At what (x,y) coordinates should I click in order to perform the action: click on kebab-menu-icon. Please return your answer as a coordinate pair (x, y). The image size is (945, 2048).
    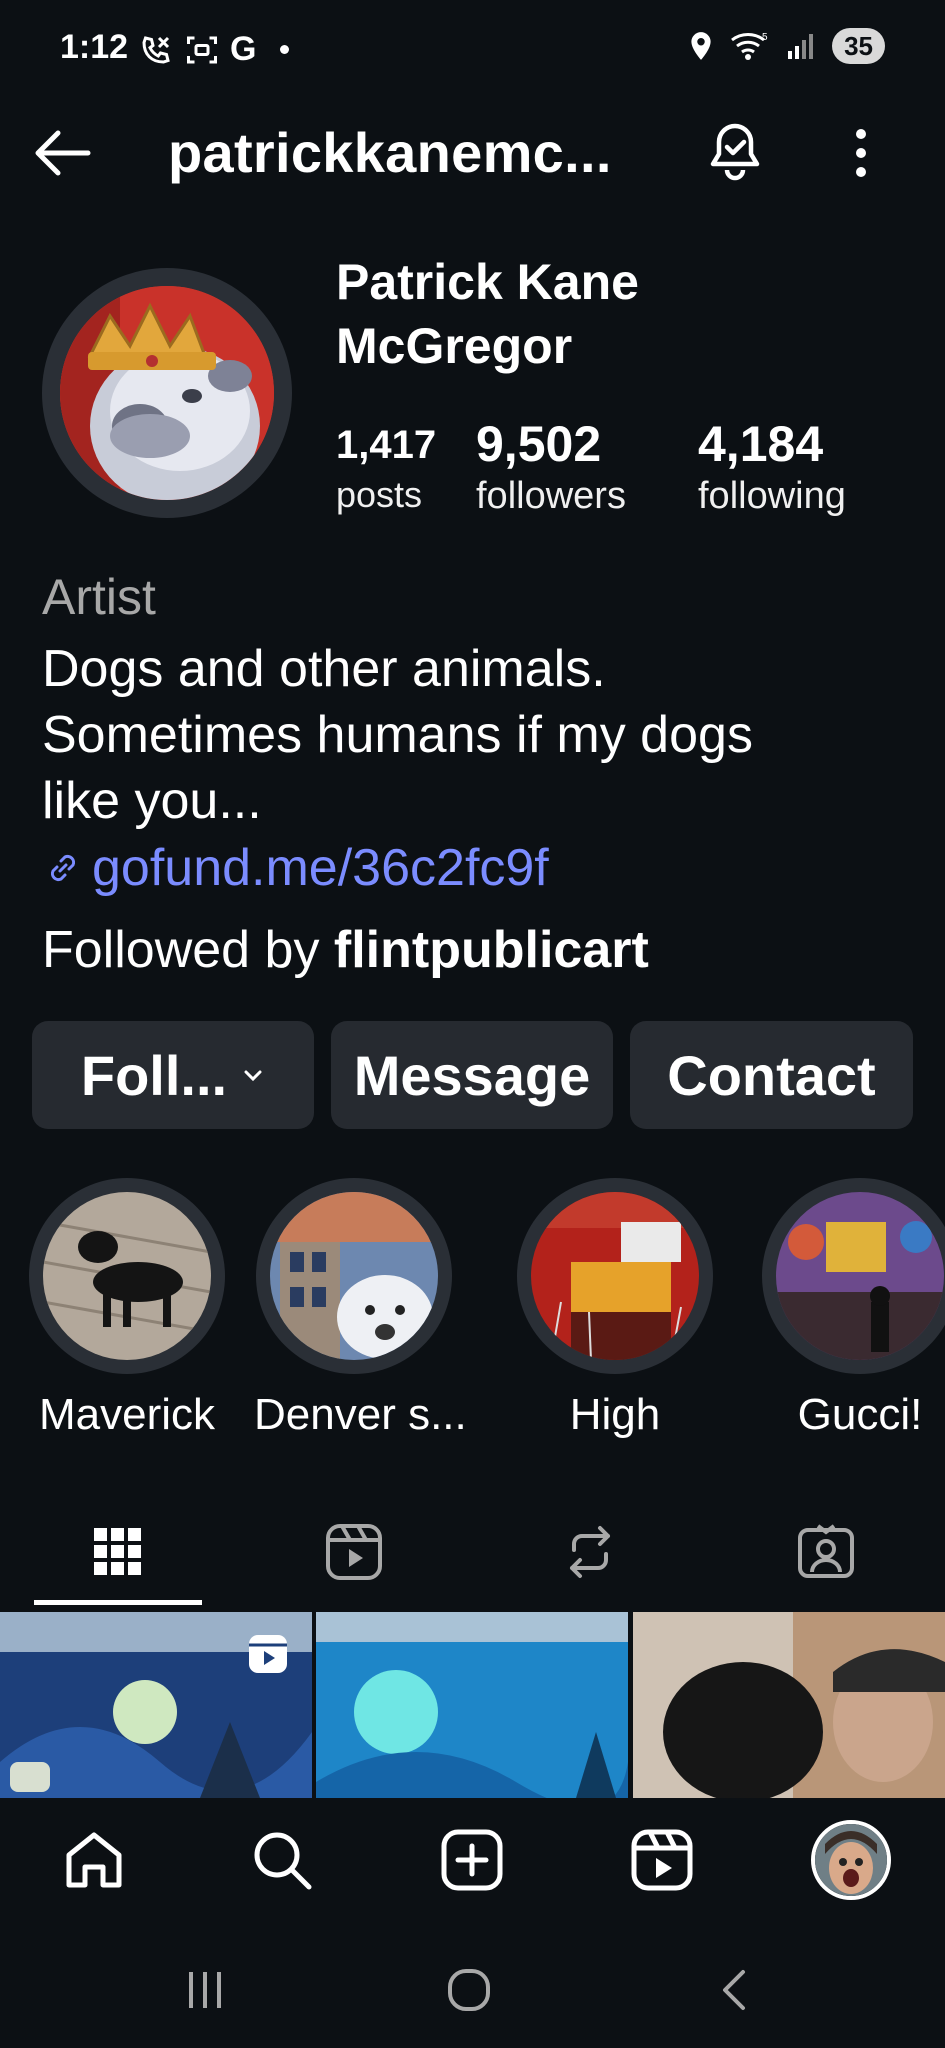
    Looking at the image, I should click on (861, 153).